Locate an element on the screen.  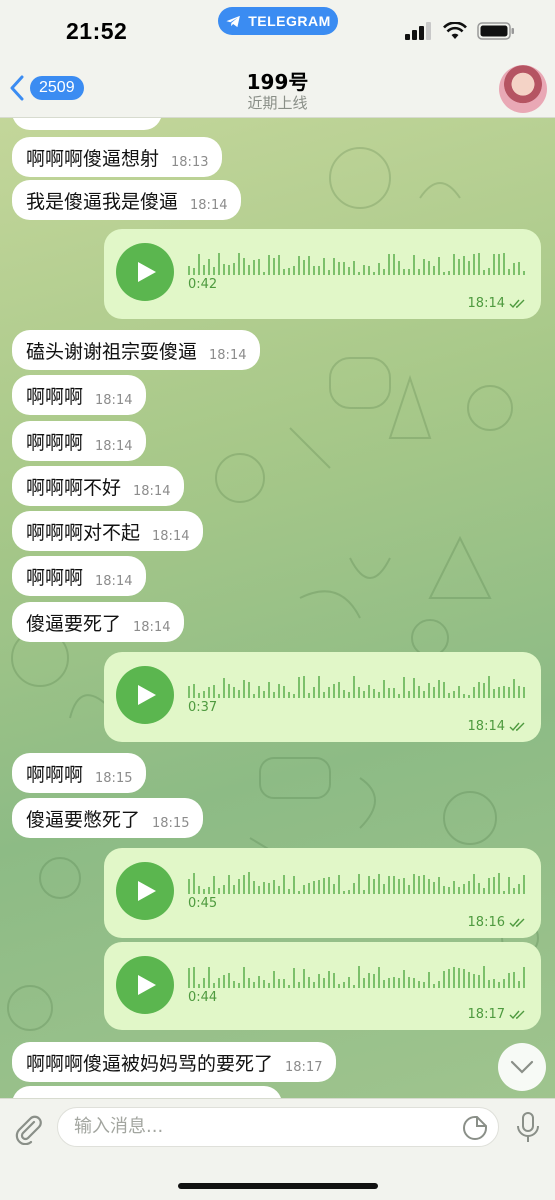
double-check-icon is located at coordinates (517, 726).